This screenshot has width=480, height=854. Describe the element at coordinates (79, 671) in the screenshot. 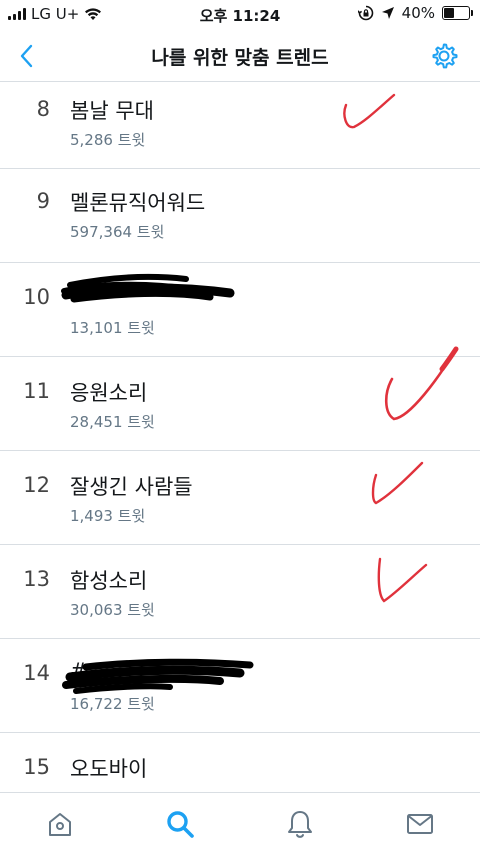

I see `trend-name: #` at that location.